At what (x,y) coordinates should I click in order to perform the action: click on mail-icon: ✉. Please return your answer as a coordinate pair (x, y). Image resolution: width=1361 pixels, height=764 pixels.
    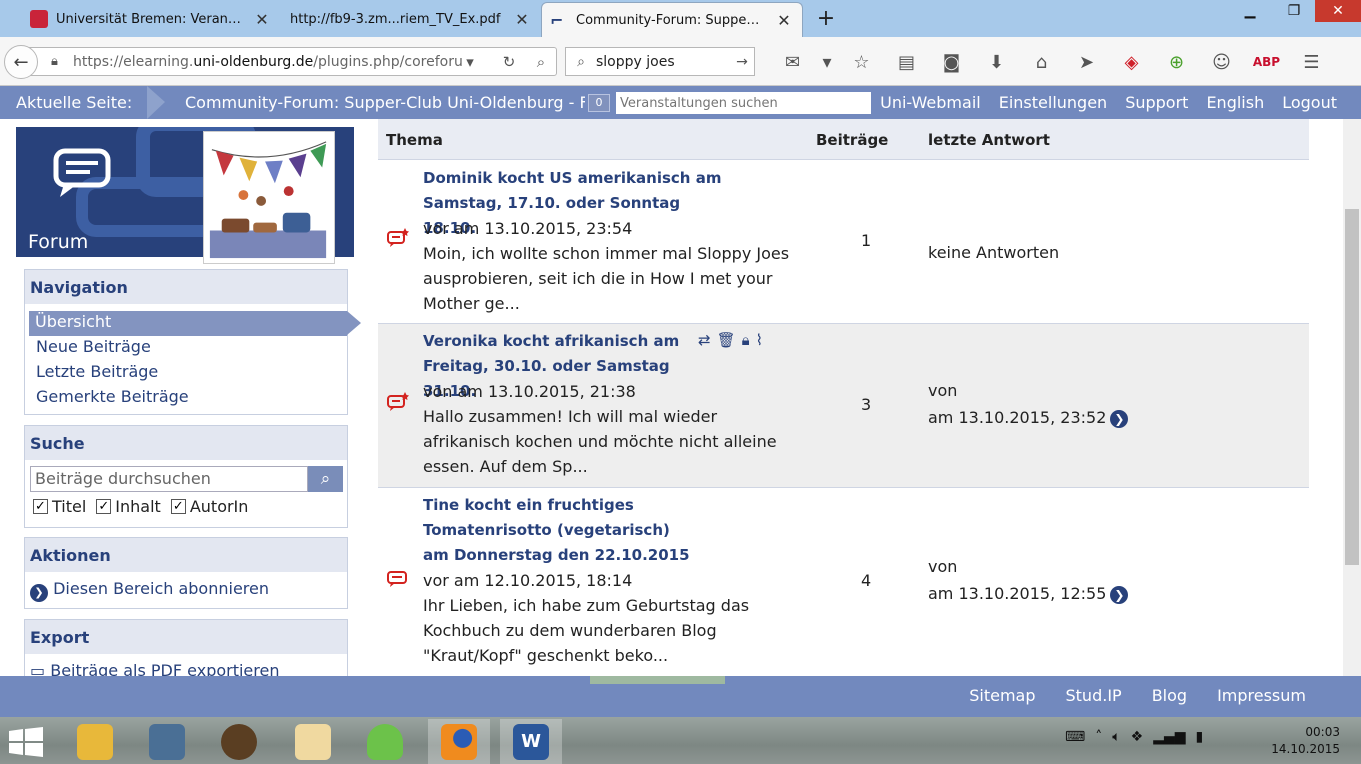
    Looking at the image, I should click on (792, 62).